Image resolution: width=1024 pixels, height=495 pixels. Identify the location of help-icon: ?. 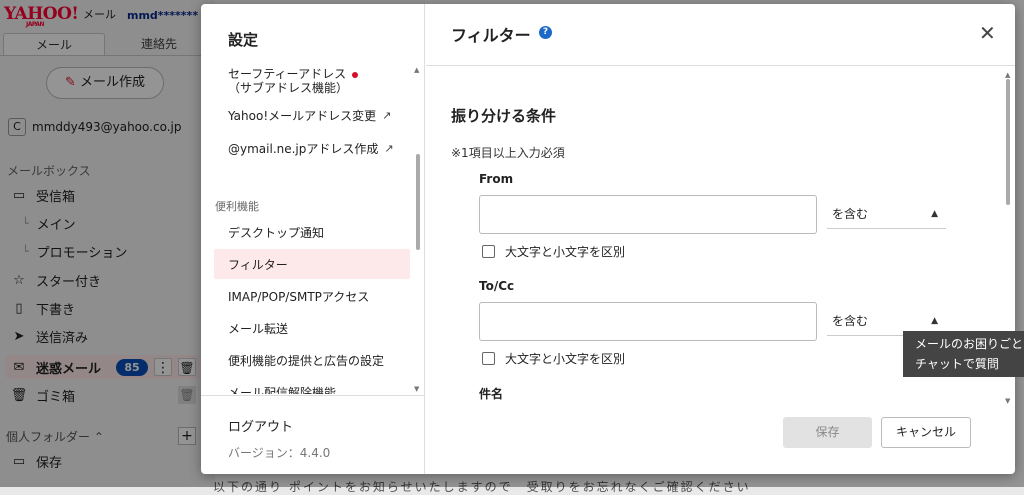
(545, 32).